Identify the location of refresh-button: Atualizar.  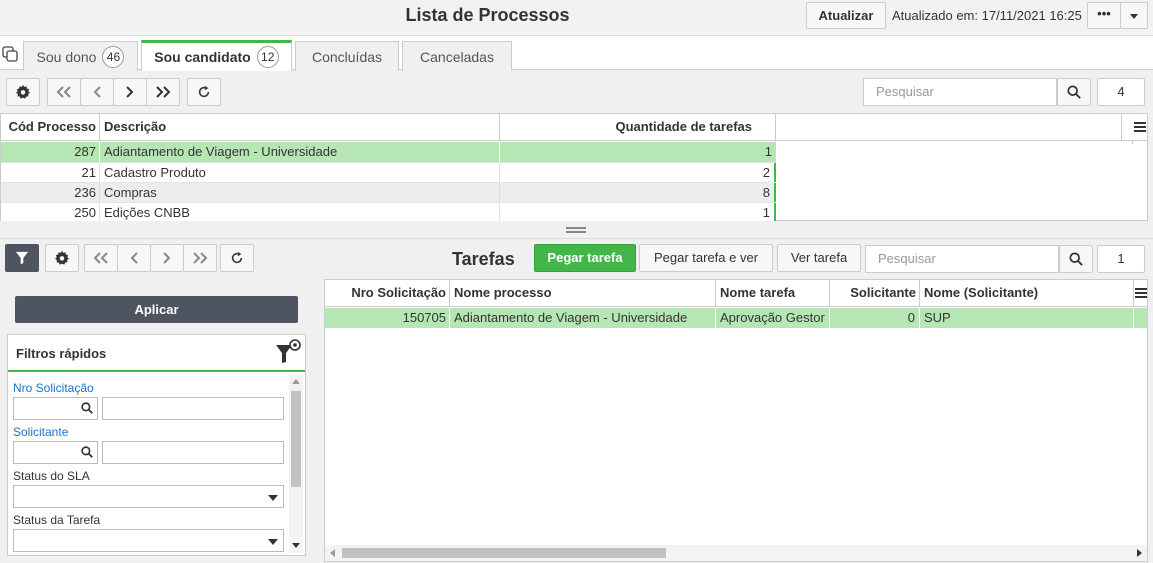
(846, 15).